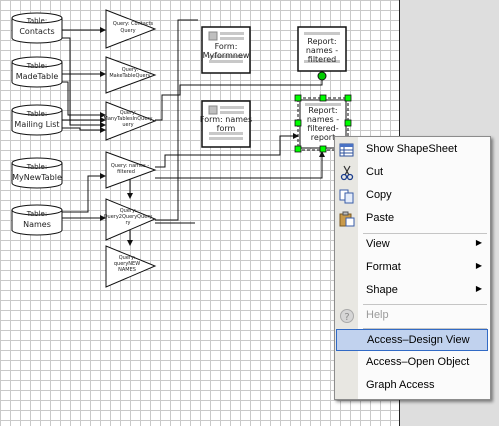 The height and width of the screenshot is (426, 499). Describe the element at coordinates (322, 59) in the screenshot. I see `report-label: filtered` at that location.